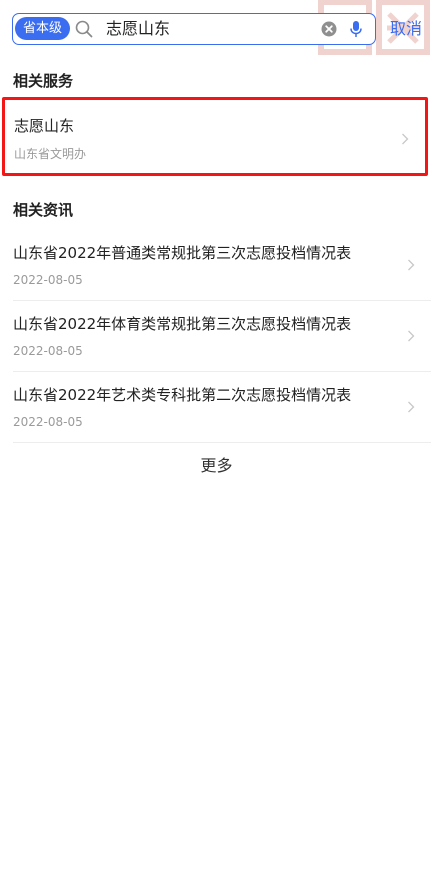 This screenshot has height=875, width=433. What do you see at coordinates (216, 464) in the screenshot?
I see `more-link: 更多` at bounding box center [216, 464].